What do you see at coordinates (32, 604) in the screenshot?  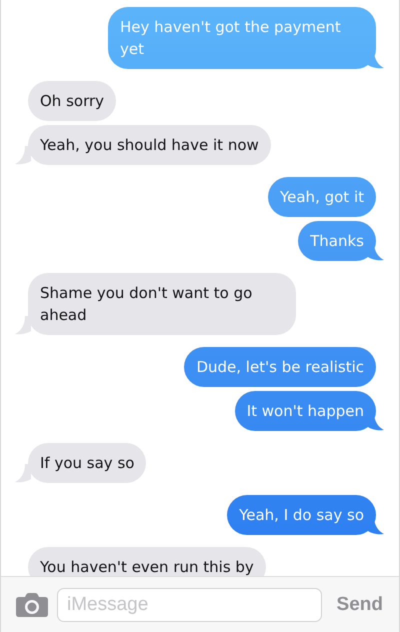 I see `camera-icon` at bounding box center [32, 604].